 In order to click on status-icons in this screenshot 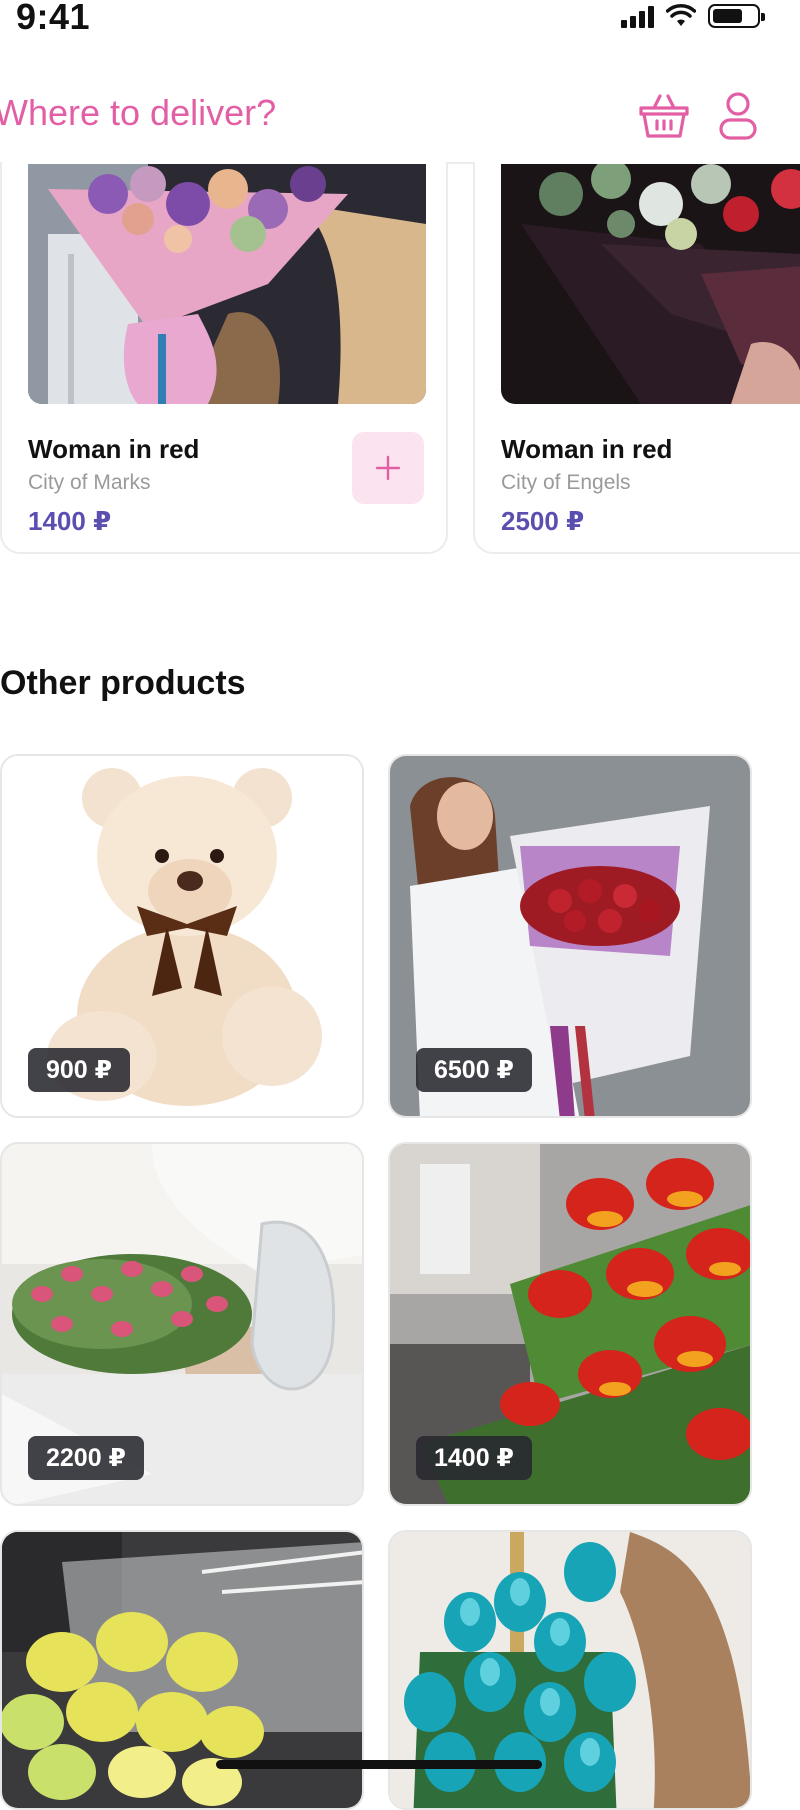, I will do `click(693, 16)`.